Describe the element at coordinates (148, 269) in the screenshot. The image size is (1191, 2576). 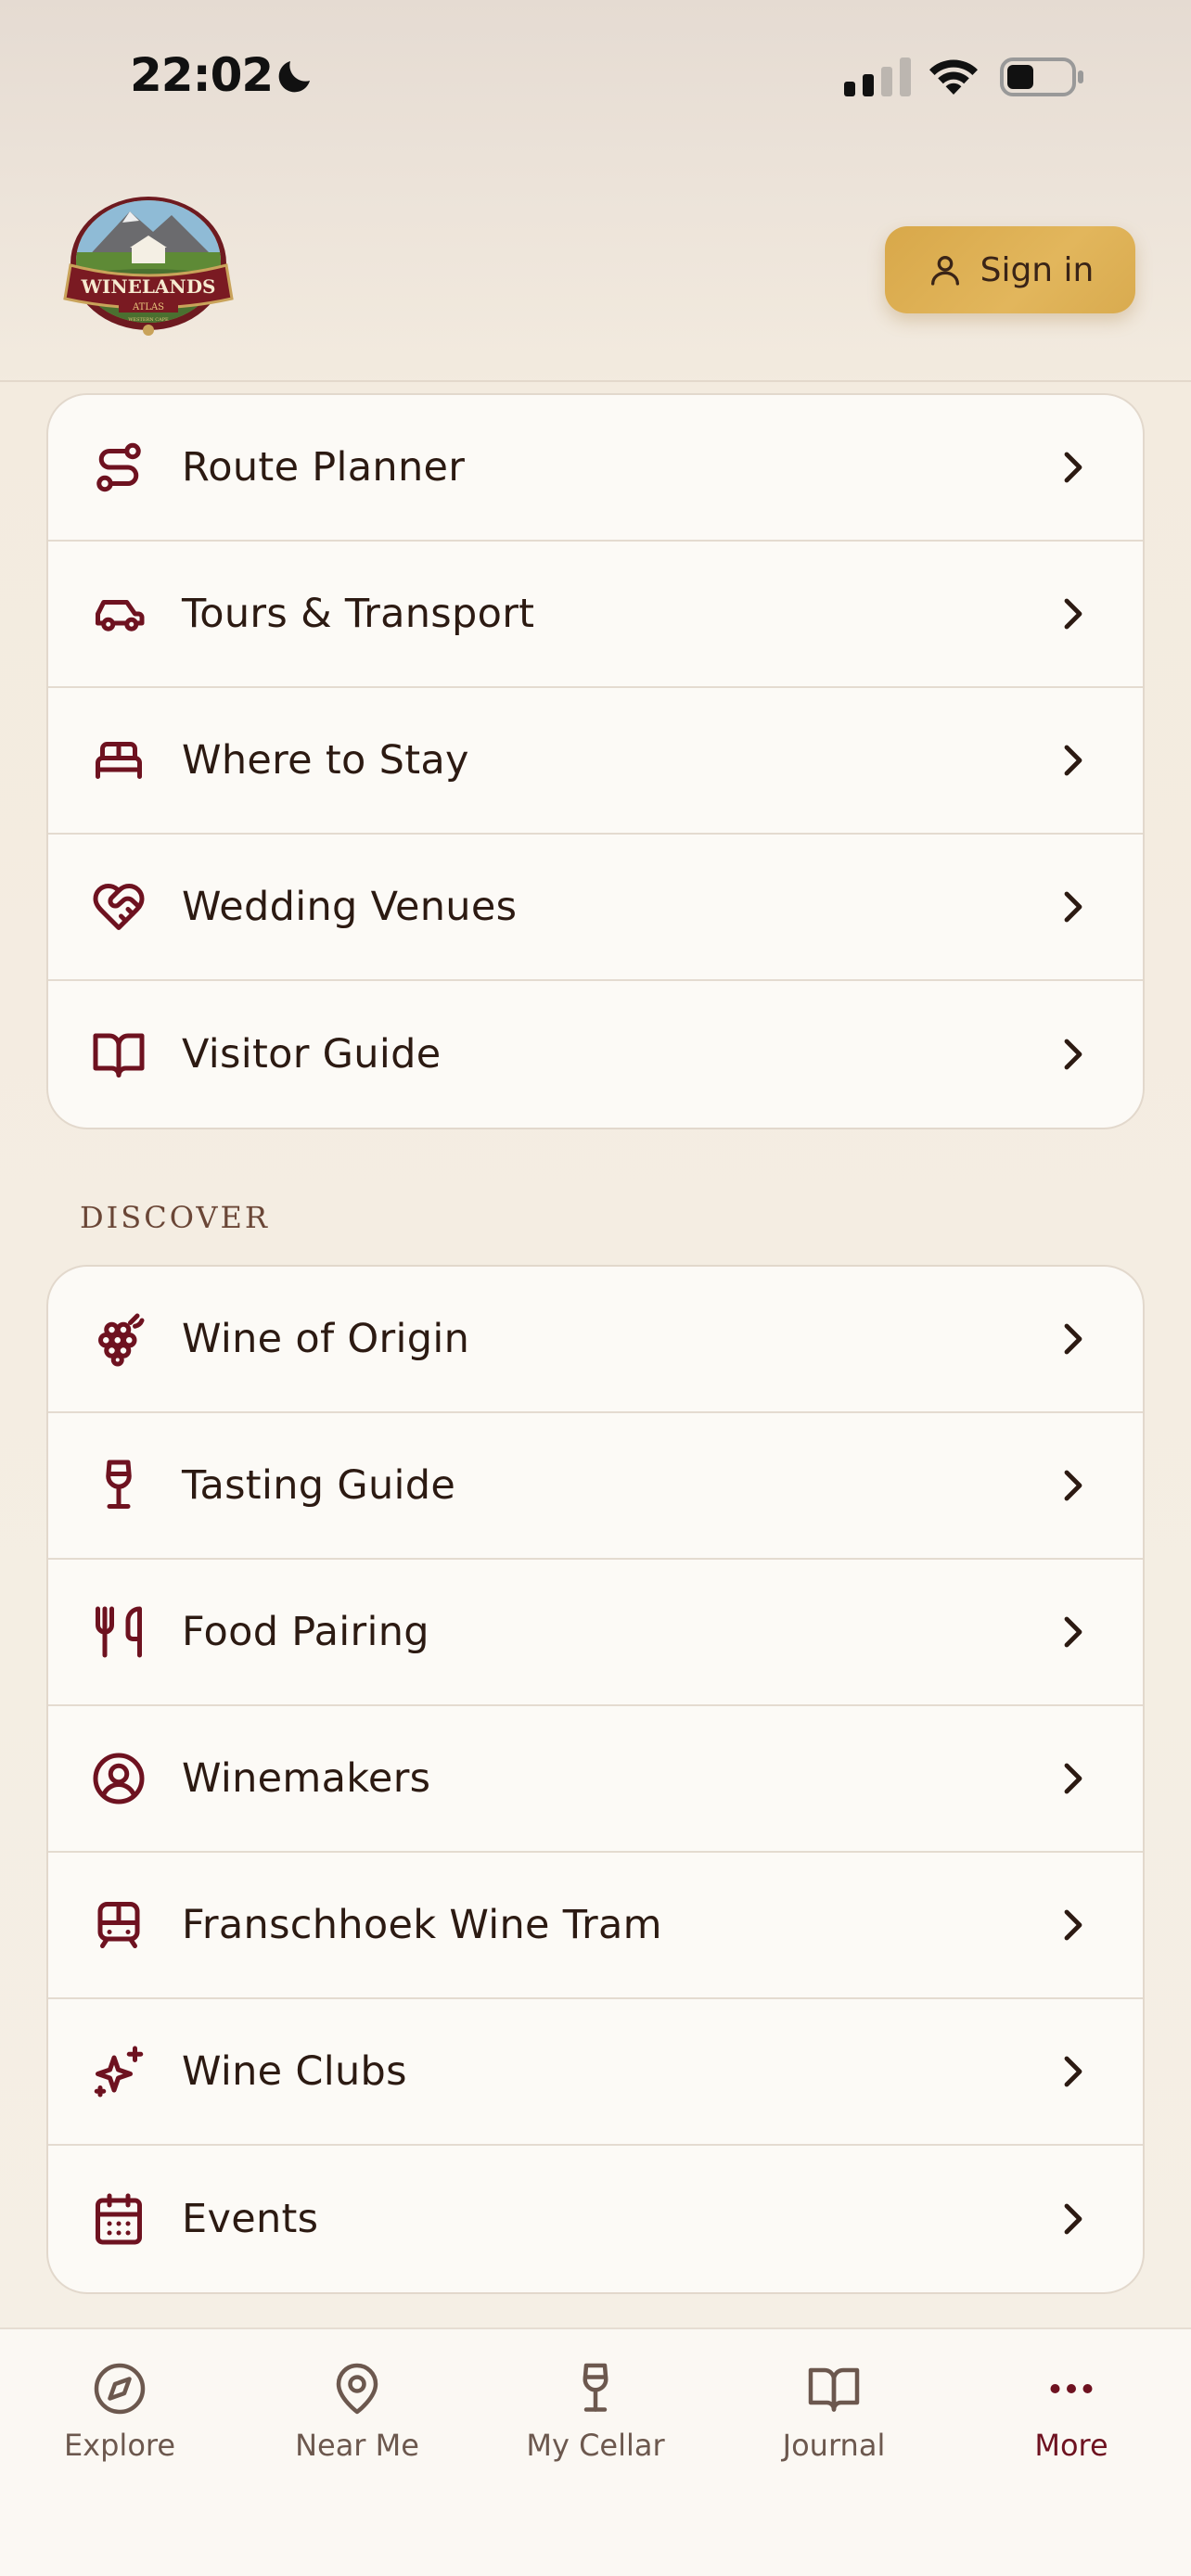
I see `winelands-atlas-logo: WINELANDS ATLAS WESTERN CAPE` at that location.